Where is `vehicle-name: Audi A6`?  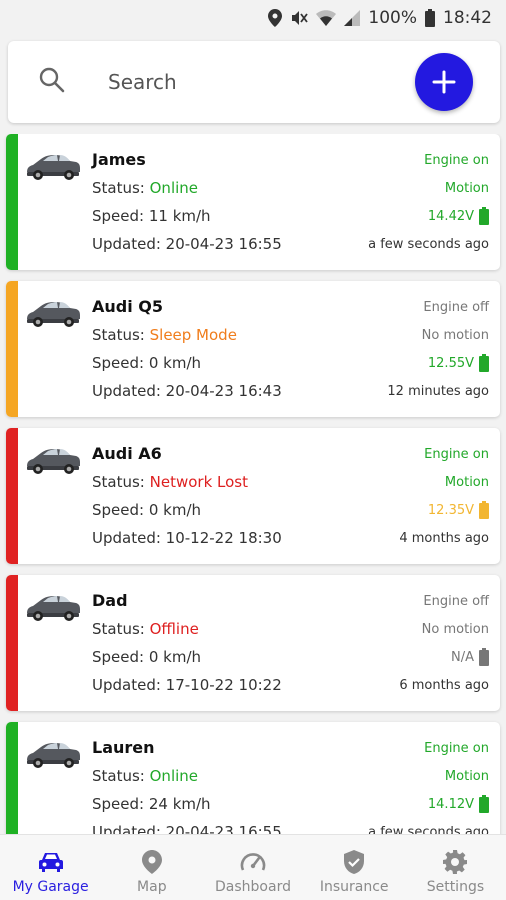
vehicle-name: Audi A6 is located at coordinates (127, 453).